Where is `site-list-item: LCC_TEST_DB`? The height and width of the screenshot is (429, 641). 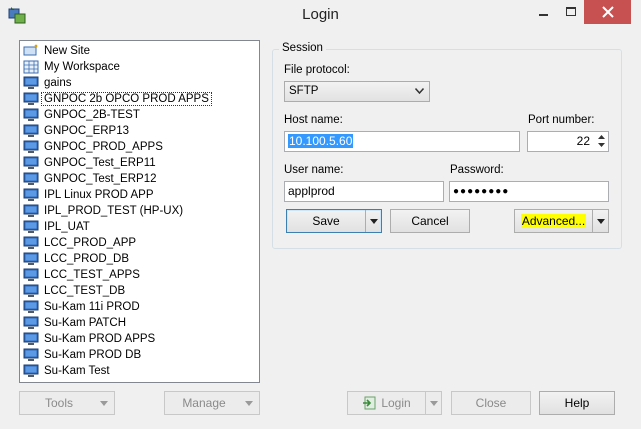 site-list-item: LCC_TEST_DB is located at coordinates (74, 291).